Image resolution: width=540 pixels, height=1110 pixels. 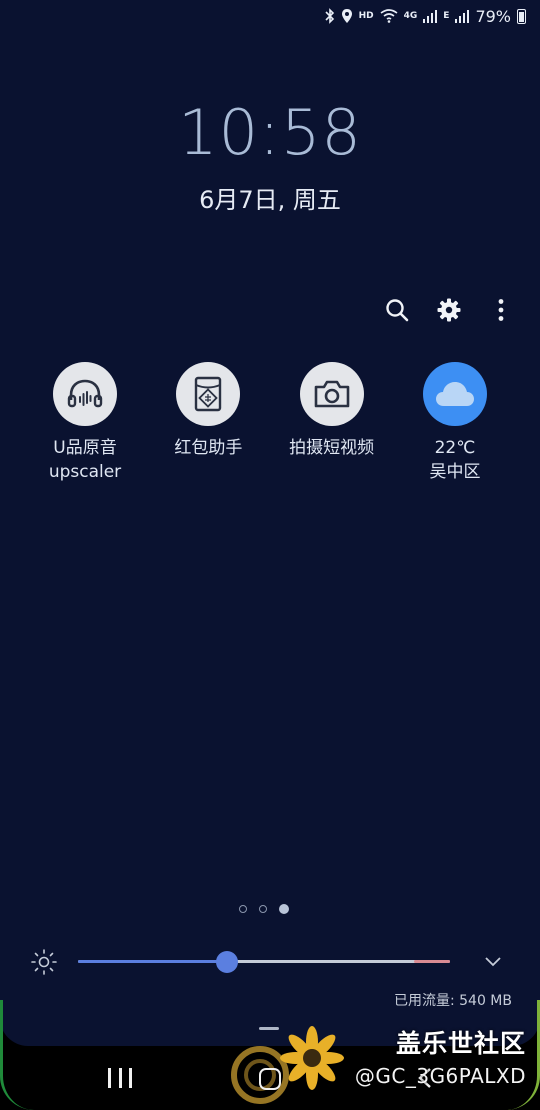 I want to click on shortcut-audio-upscaler: U品原音 upscaler, so click(x=85, y=423).